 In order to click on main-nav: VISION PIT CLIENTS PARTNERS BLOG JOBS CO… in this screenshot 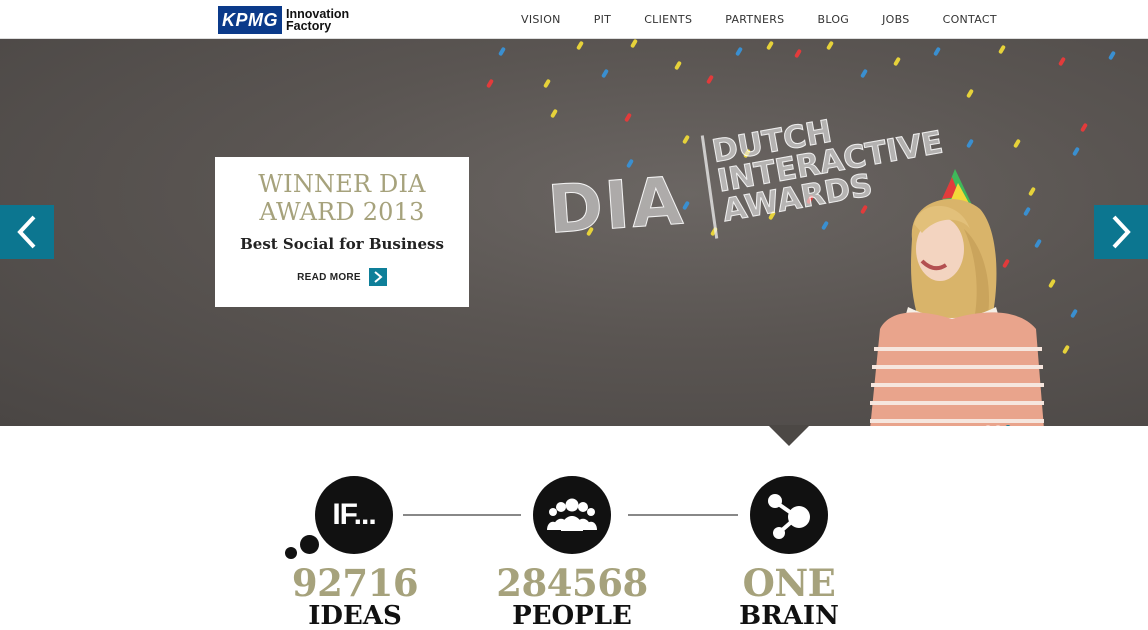, I will do `click(759, 19)`.